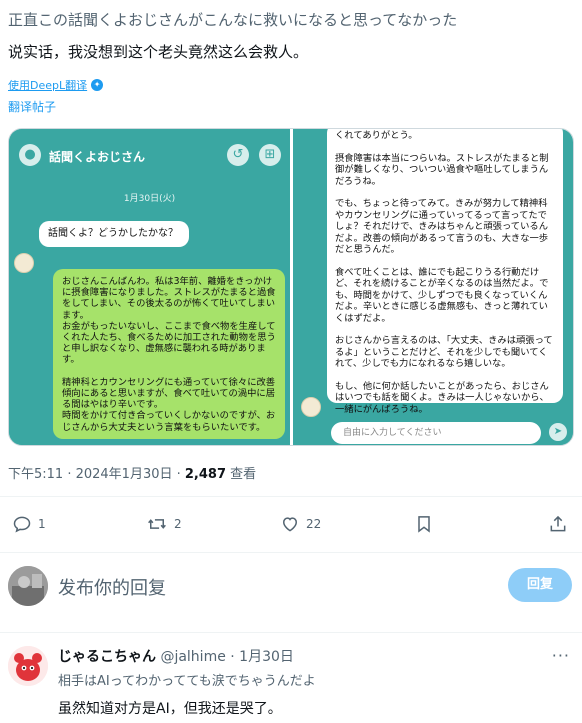 The height and width of the screenshot is (723, 582). What do you see at coordinates (540, 585) in the screenshot?
I see `reply-button: 回复` at bounding box center [540, 585].